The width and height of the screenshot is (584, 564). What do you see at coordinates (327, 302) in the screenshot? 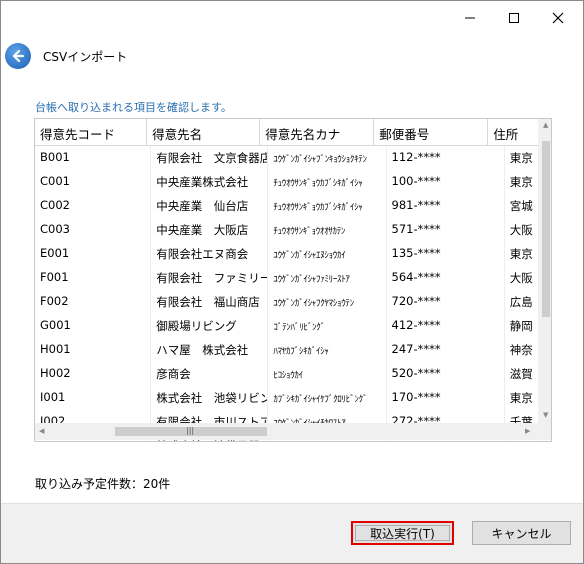
I see `customer-kana-cell: ﾕｳｹﾞﾝｶﾞｲｼｬﾌｸﾔﾏｼｮｳﾃﾝ` at bounding box center [327, 302].